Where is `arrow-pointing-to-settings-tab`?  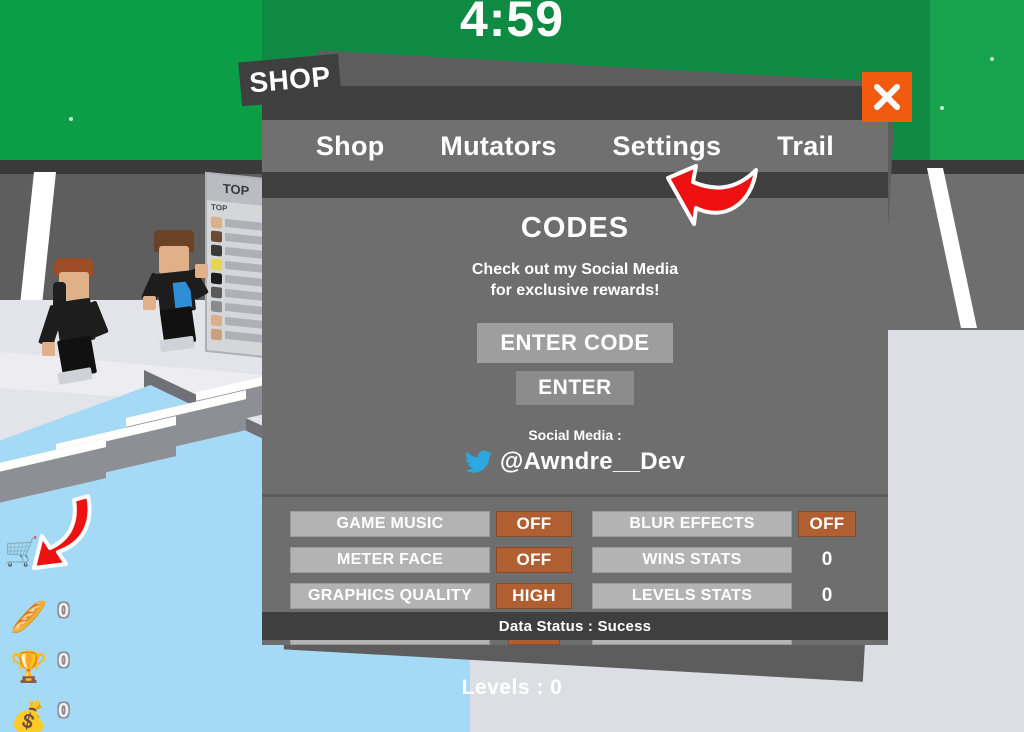 arrow-pointing-to-settings-tab is located at coordinates (717, 200).